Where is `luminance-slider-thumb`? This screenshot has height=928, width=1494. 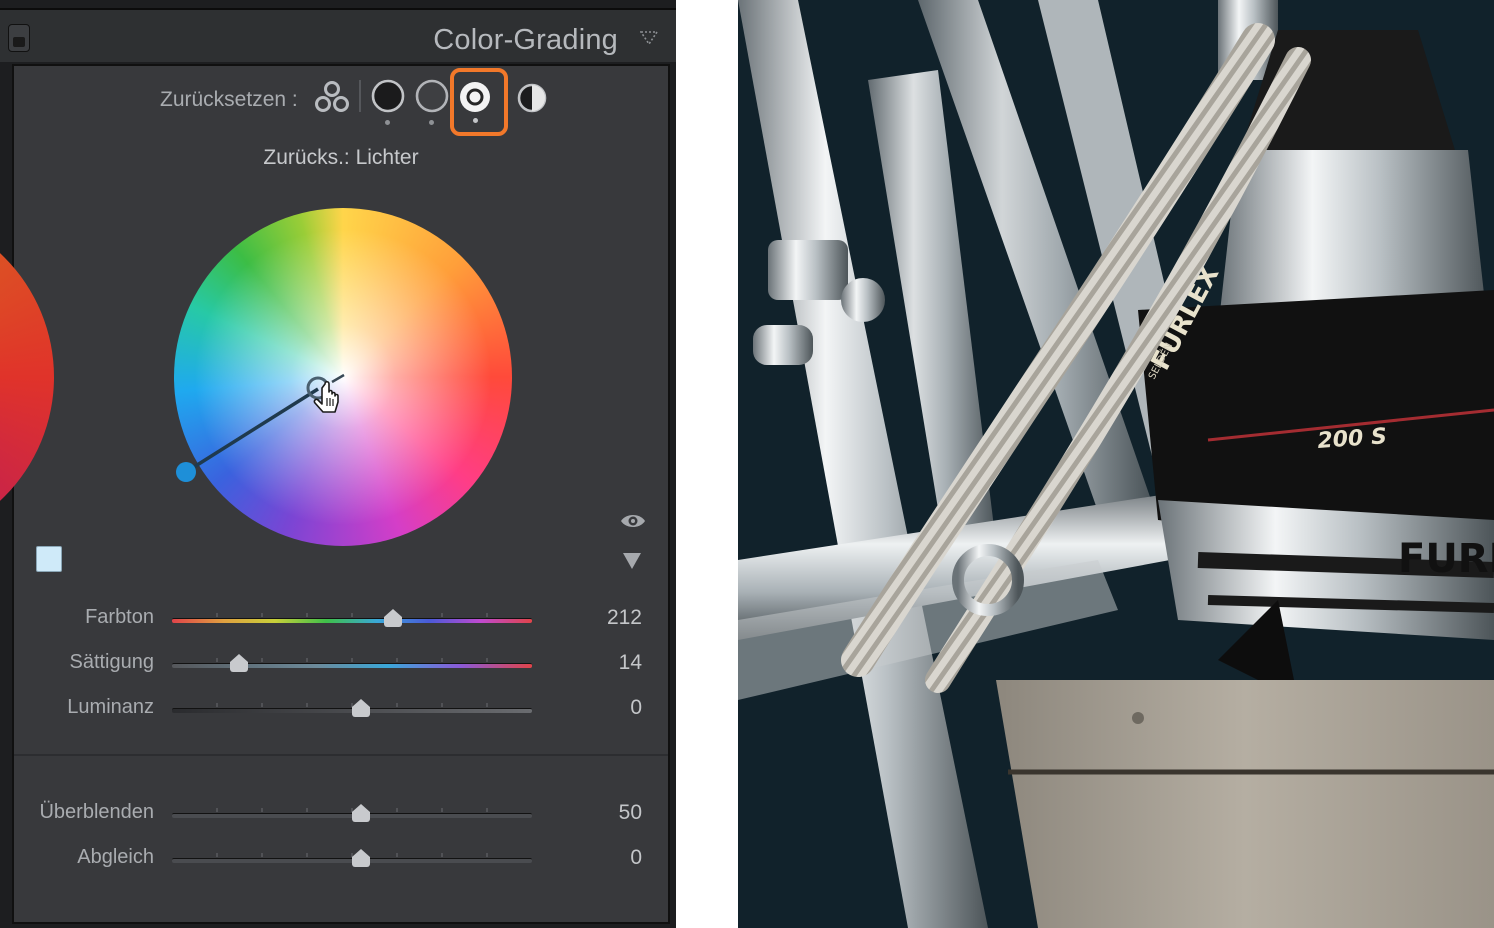 luminance-slider-thumb is located at coordinates (361, 708).